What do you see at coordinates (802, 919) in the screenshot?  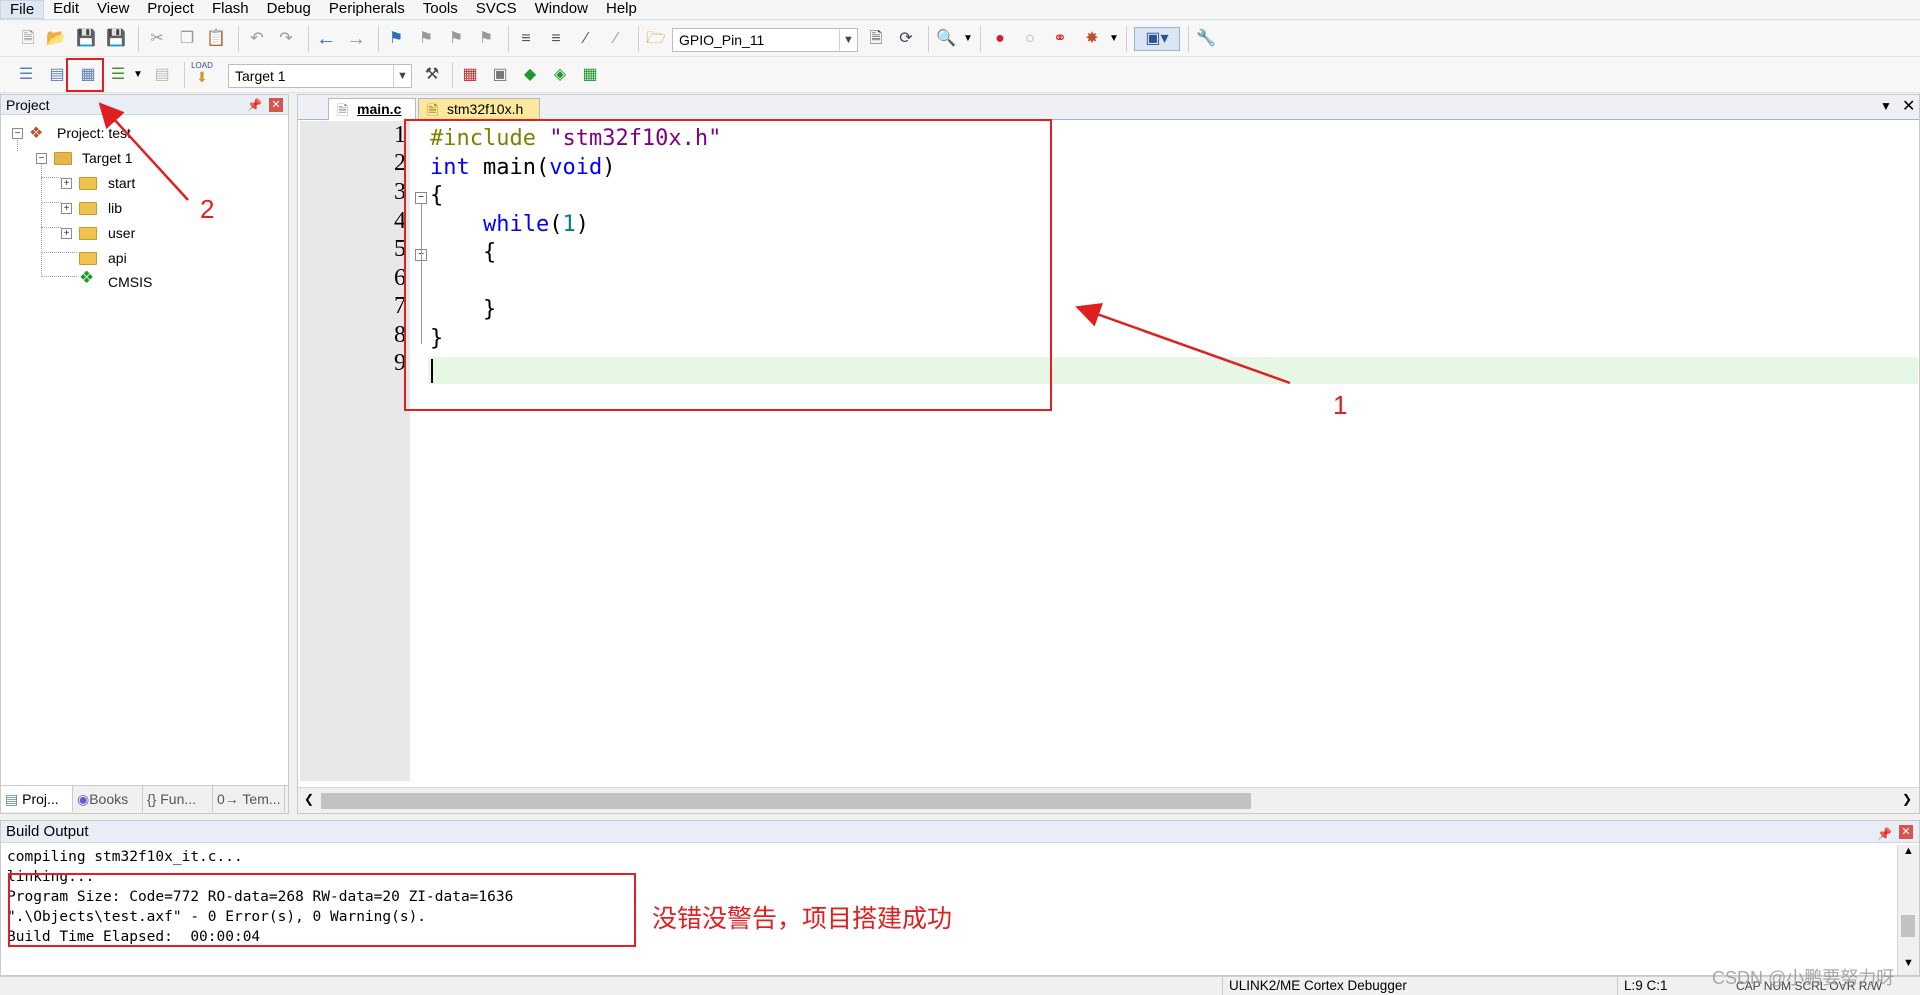 I see `annotation-success-note: 没错没警告，项目搭建成功` at bounding box center [802, 919].